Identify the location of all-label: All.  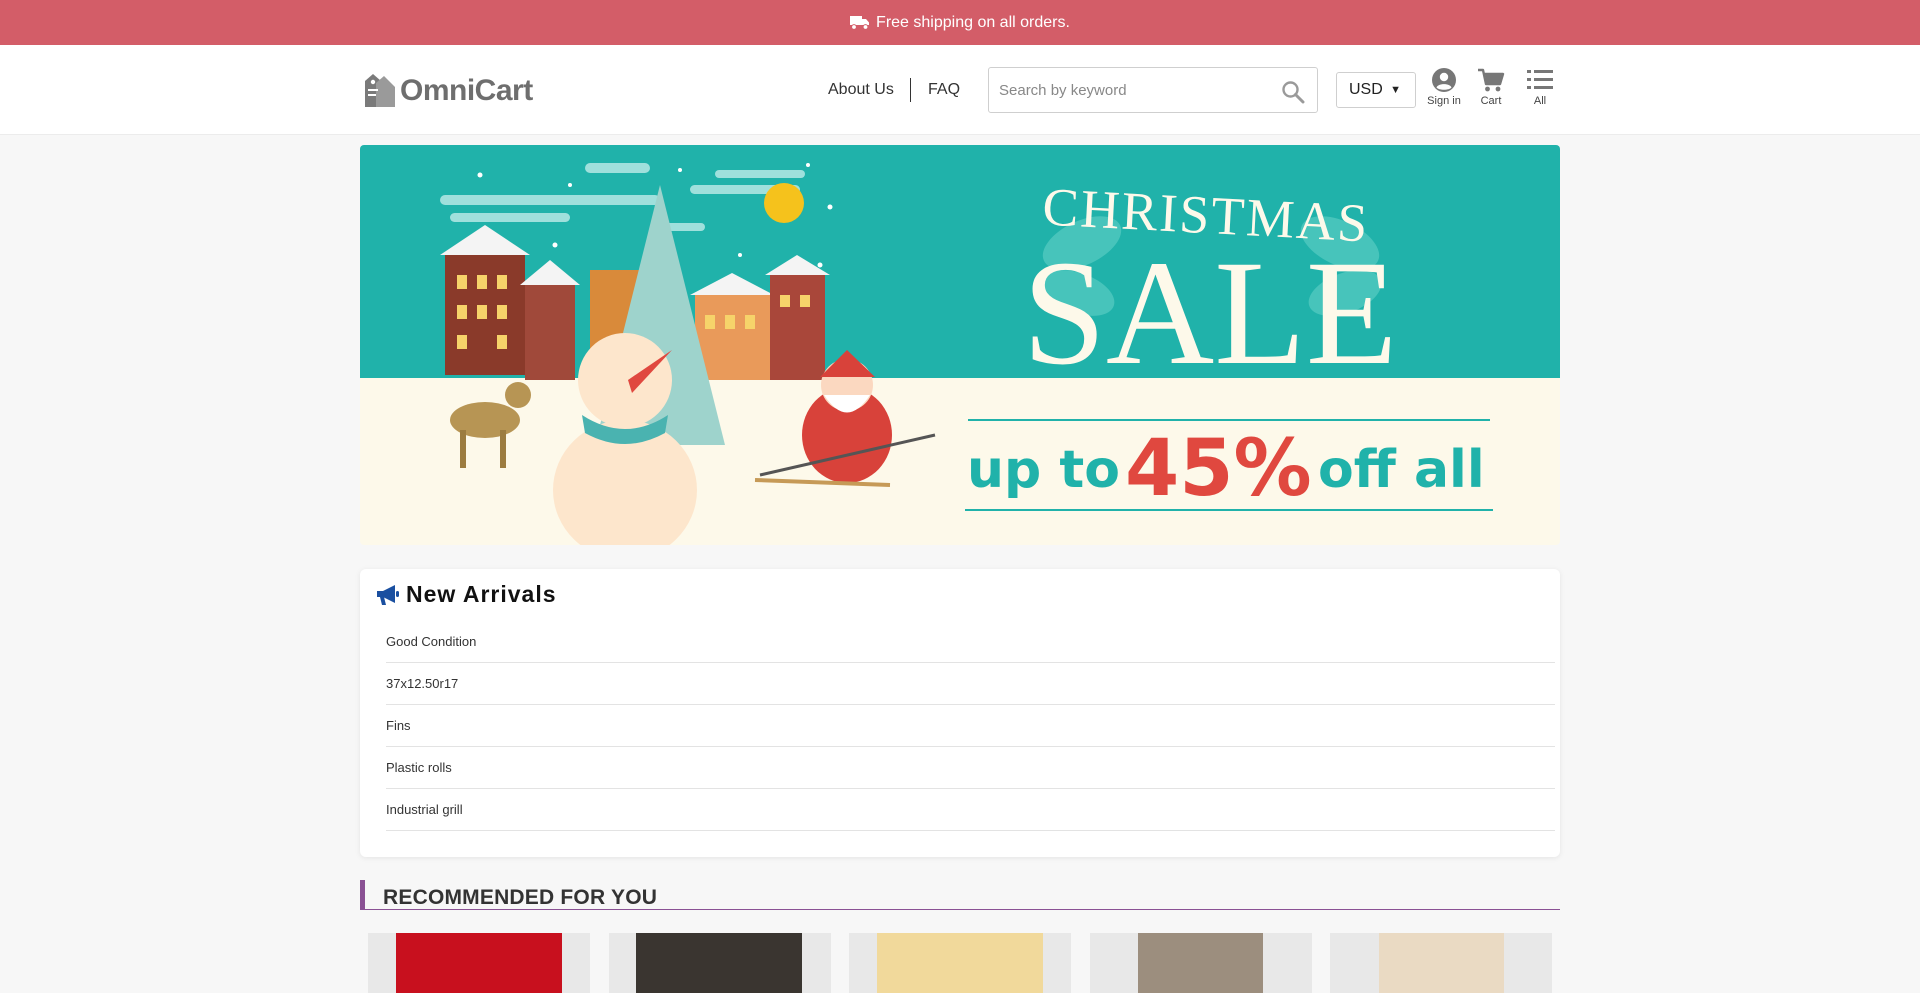
(1540, 101).